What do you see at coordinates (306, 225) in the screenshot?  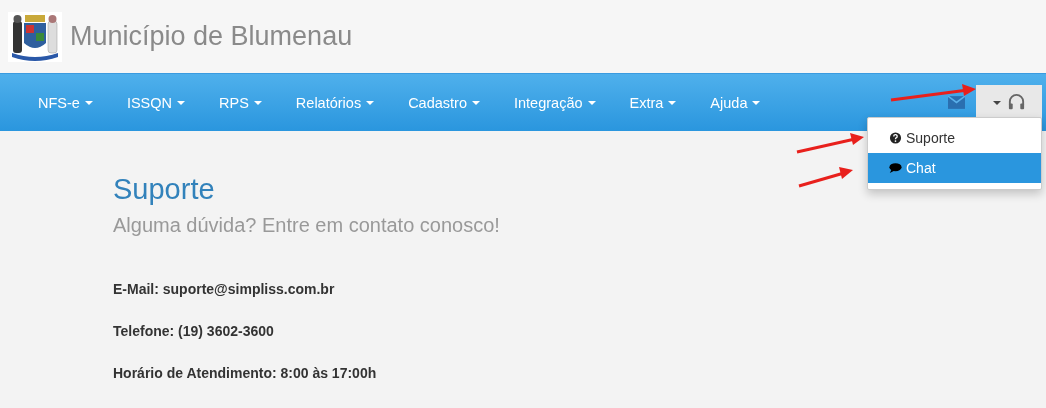 I see `page-subtitle: Alguma dúvida? Entre em contato conosco!` at bounding box center [306, 225].